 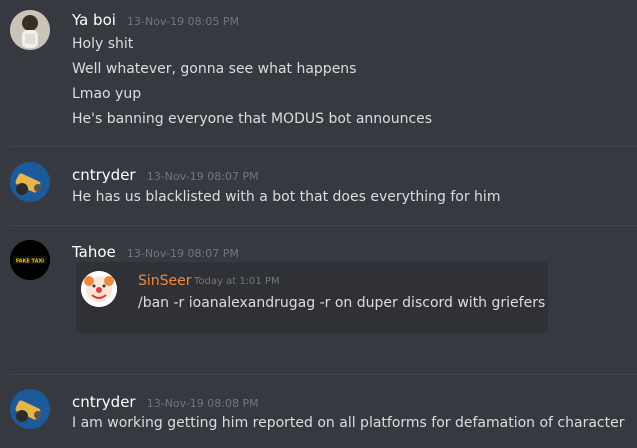 What do you see at coordinates (165, 281) in the screenshot?
I see `quoted-username: SinSeer` at bounding box center [165, 281].